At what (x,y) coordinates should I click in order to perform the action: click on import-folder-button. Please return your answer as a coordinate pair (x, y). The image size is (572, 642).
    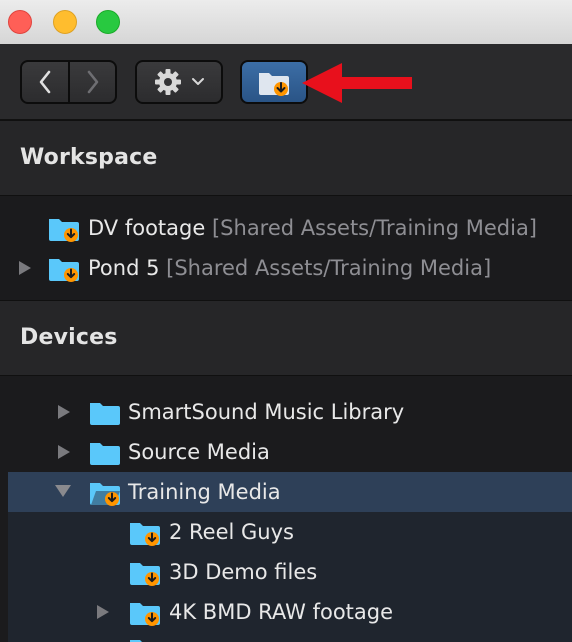
    Looking at the image, I should click on (274, 82).